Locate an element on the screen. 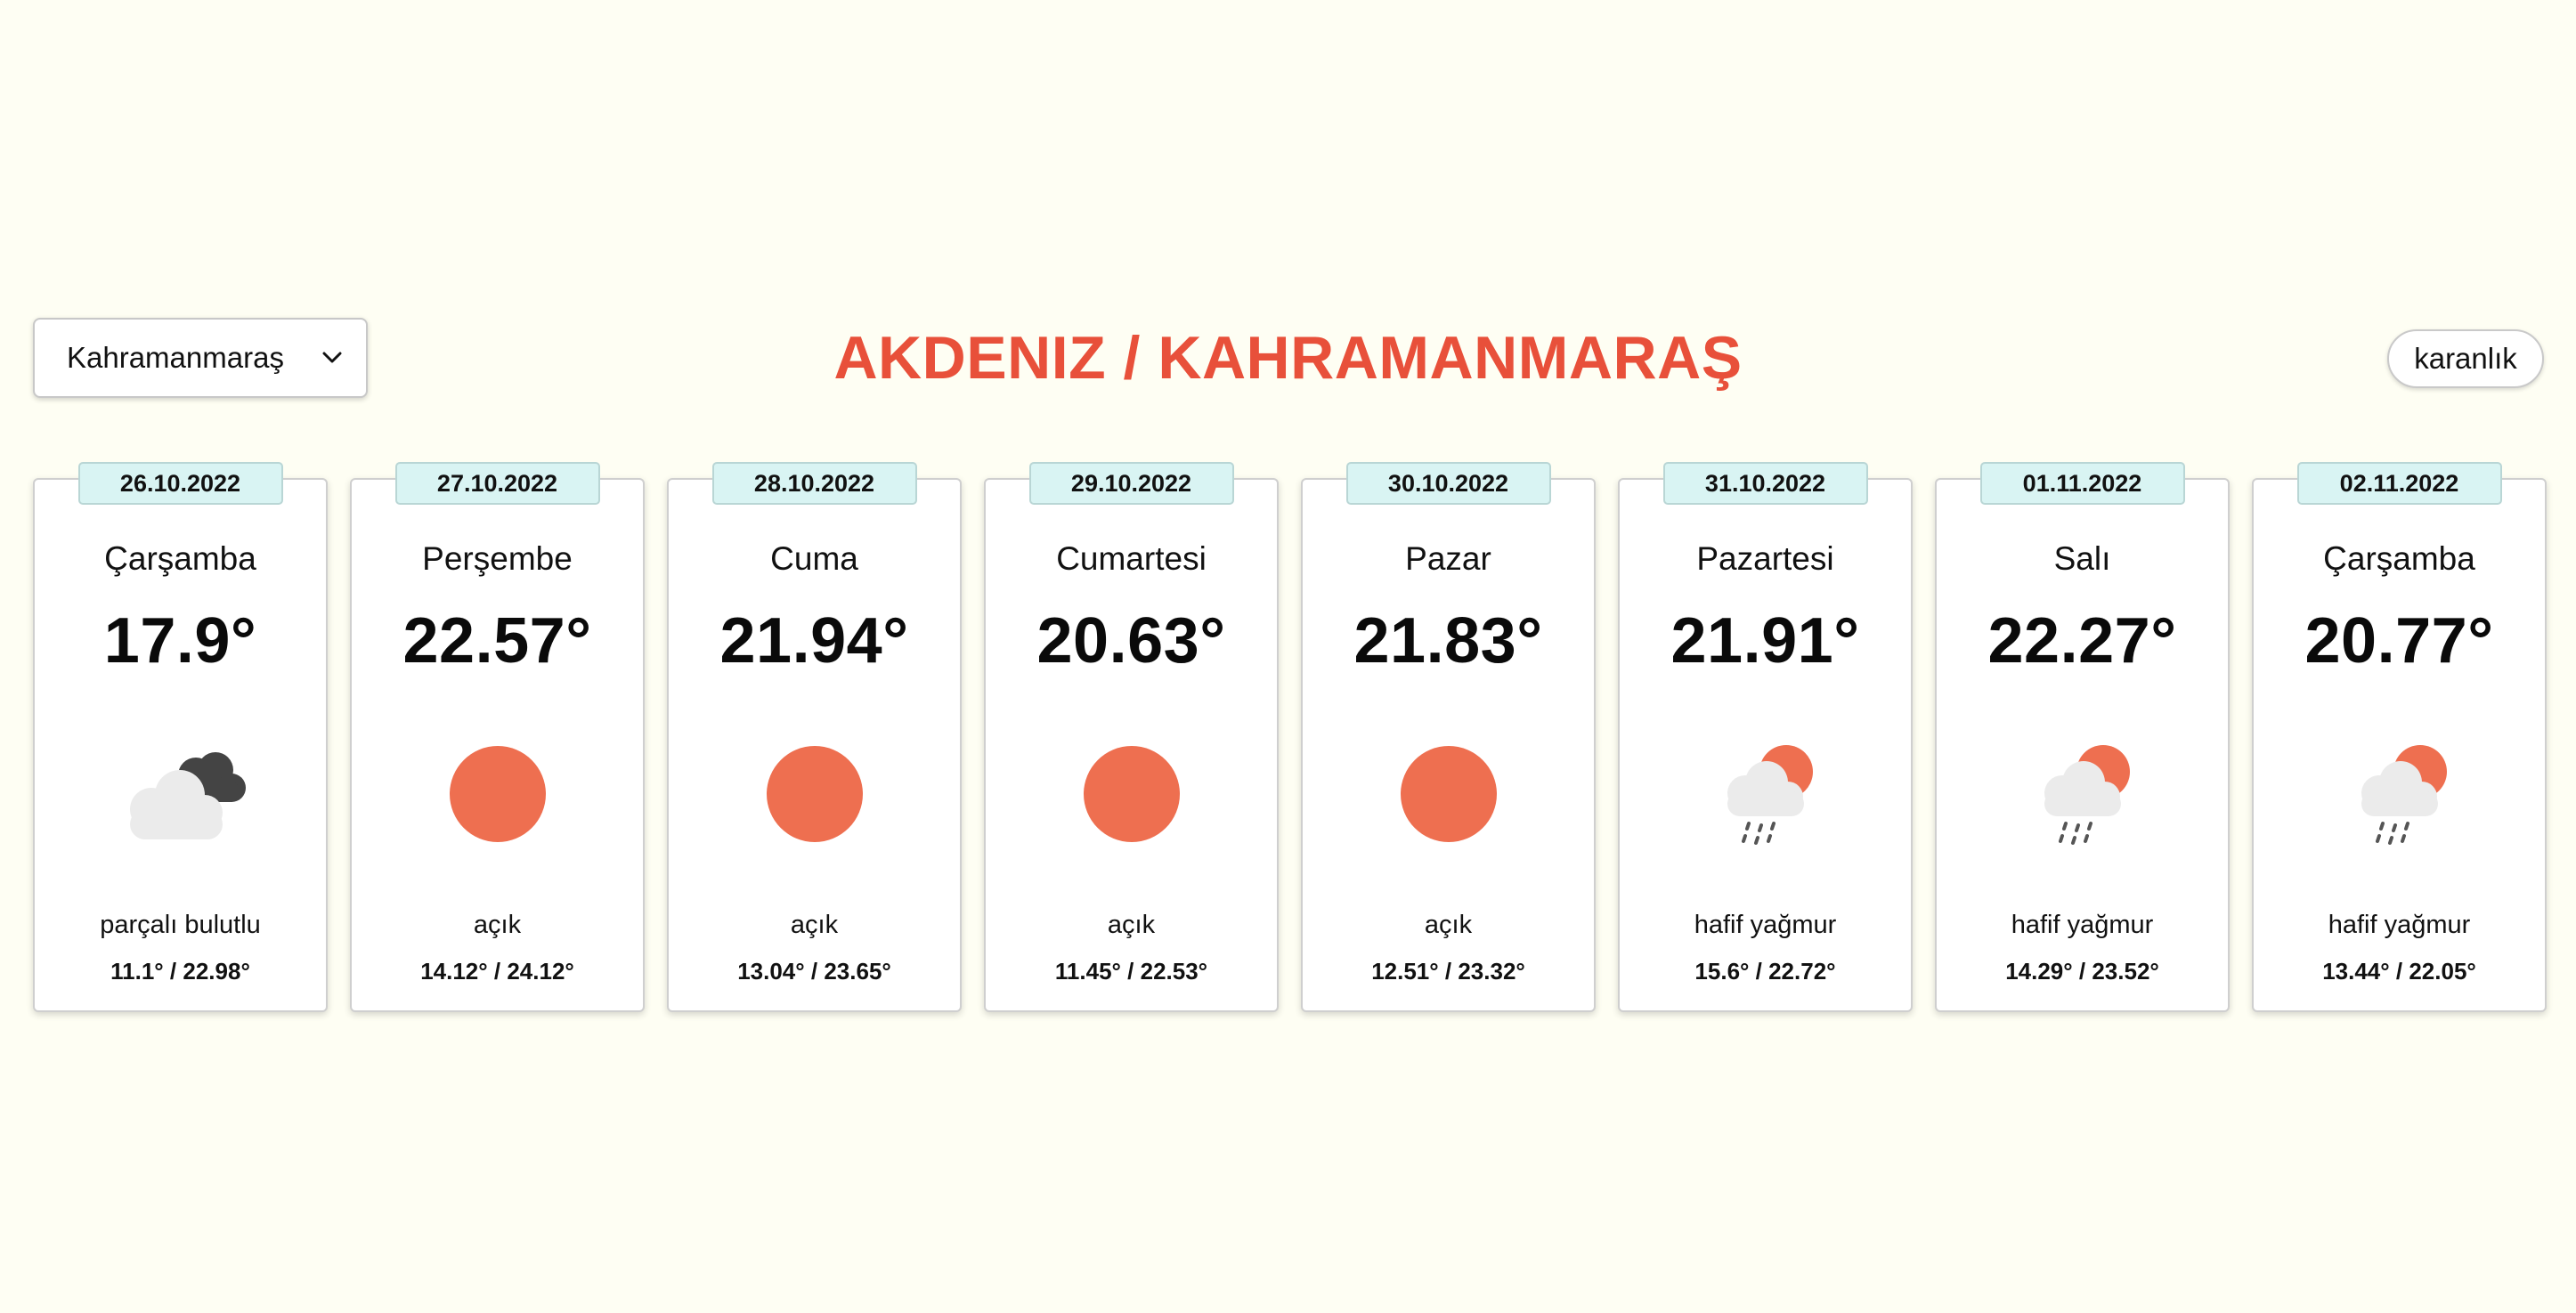  min-max-temperature: 11.1° / 22.98° is located at coordinates (180, 971).